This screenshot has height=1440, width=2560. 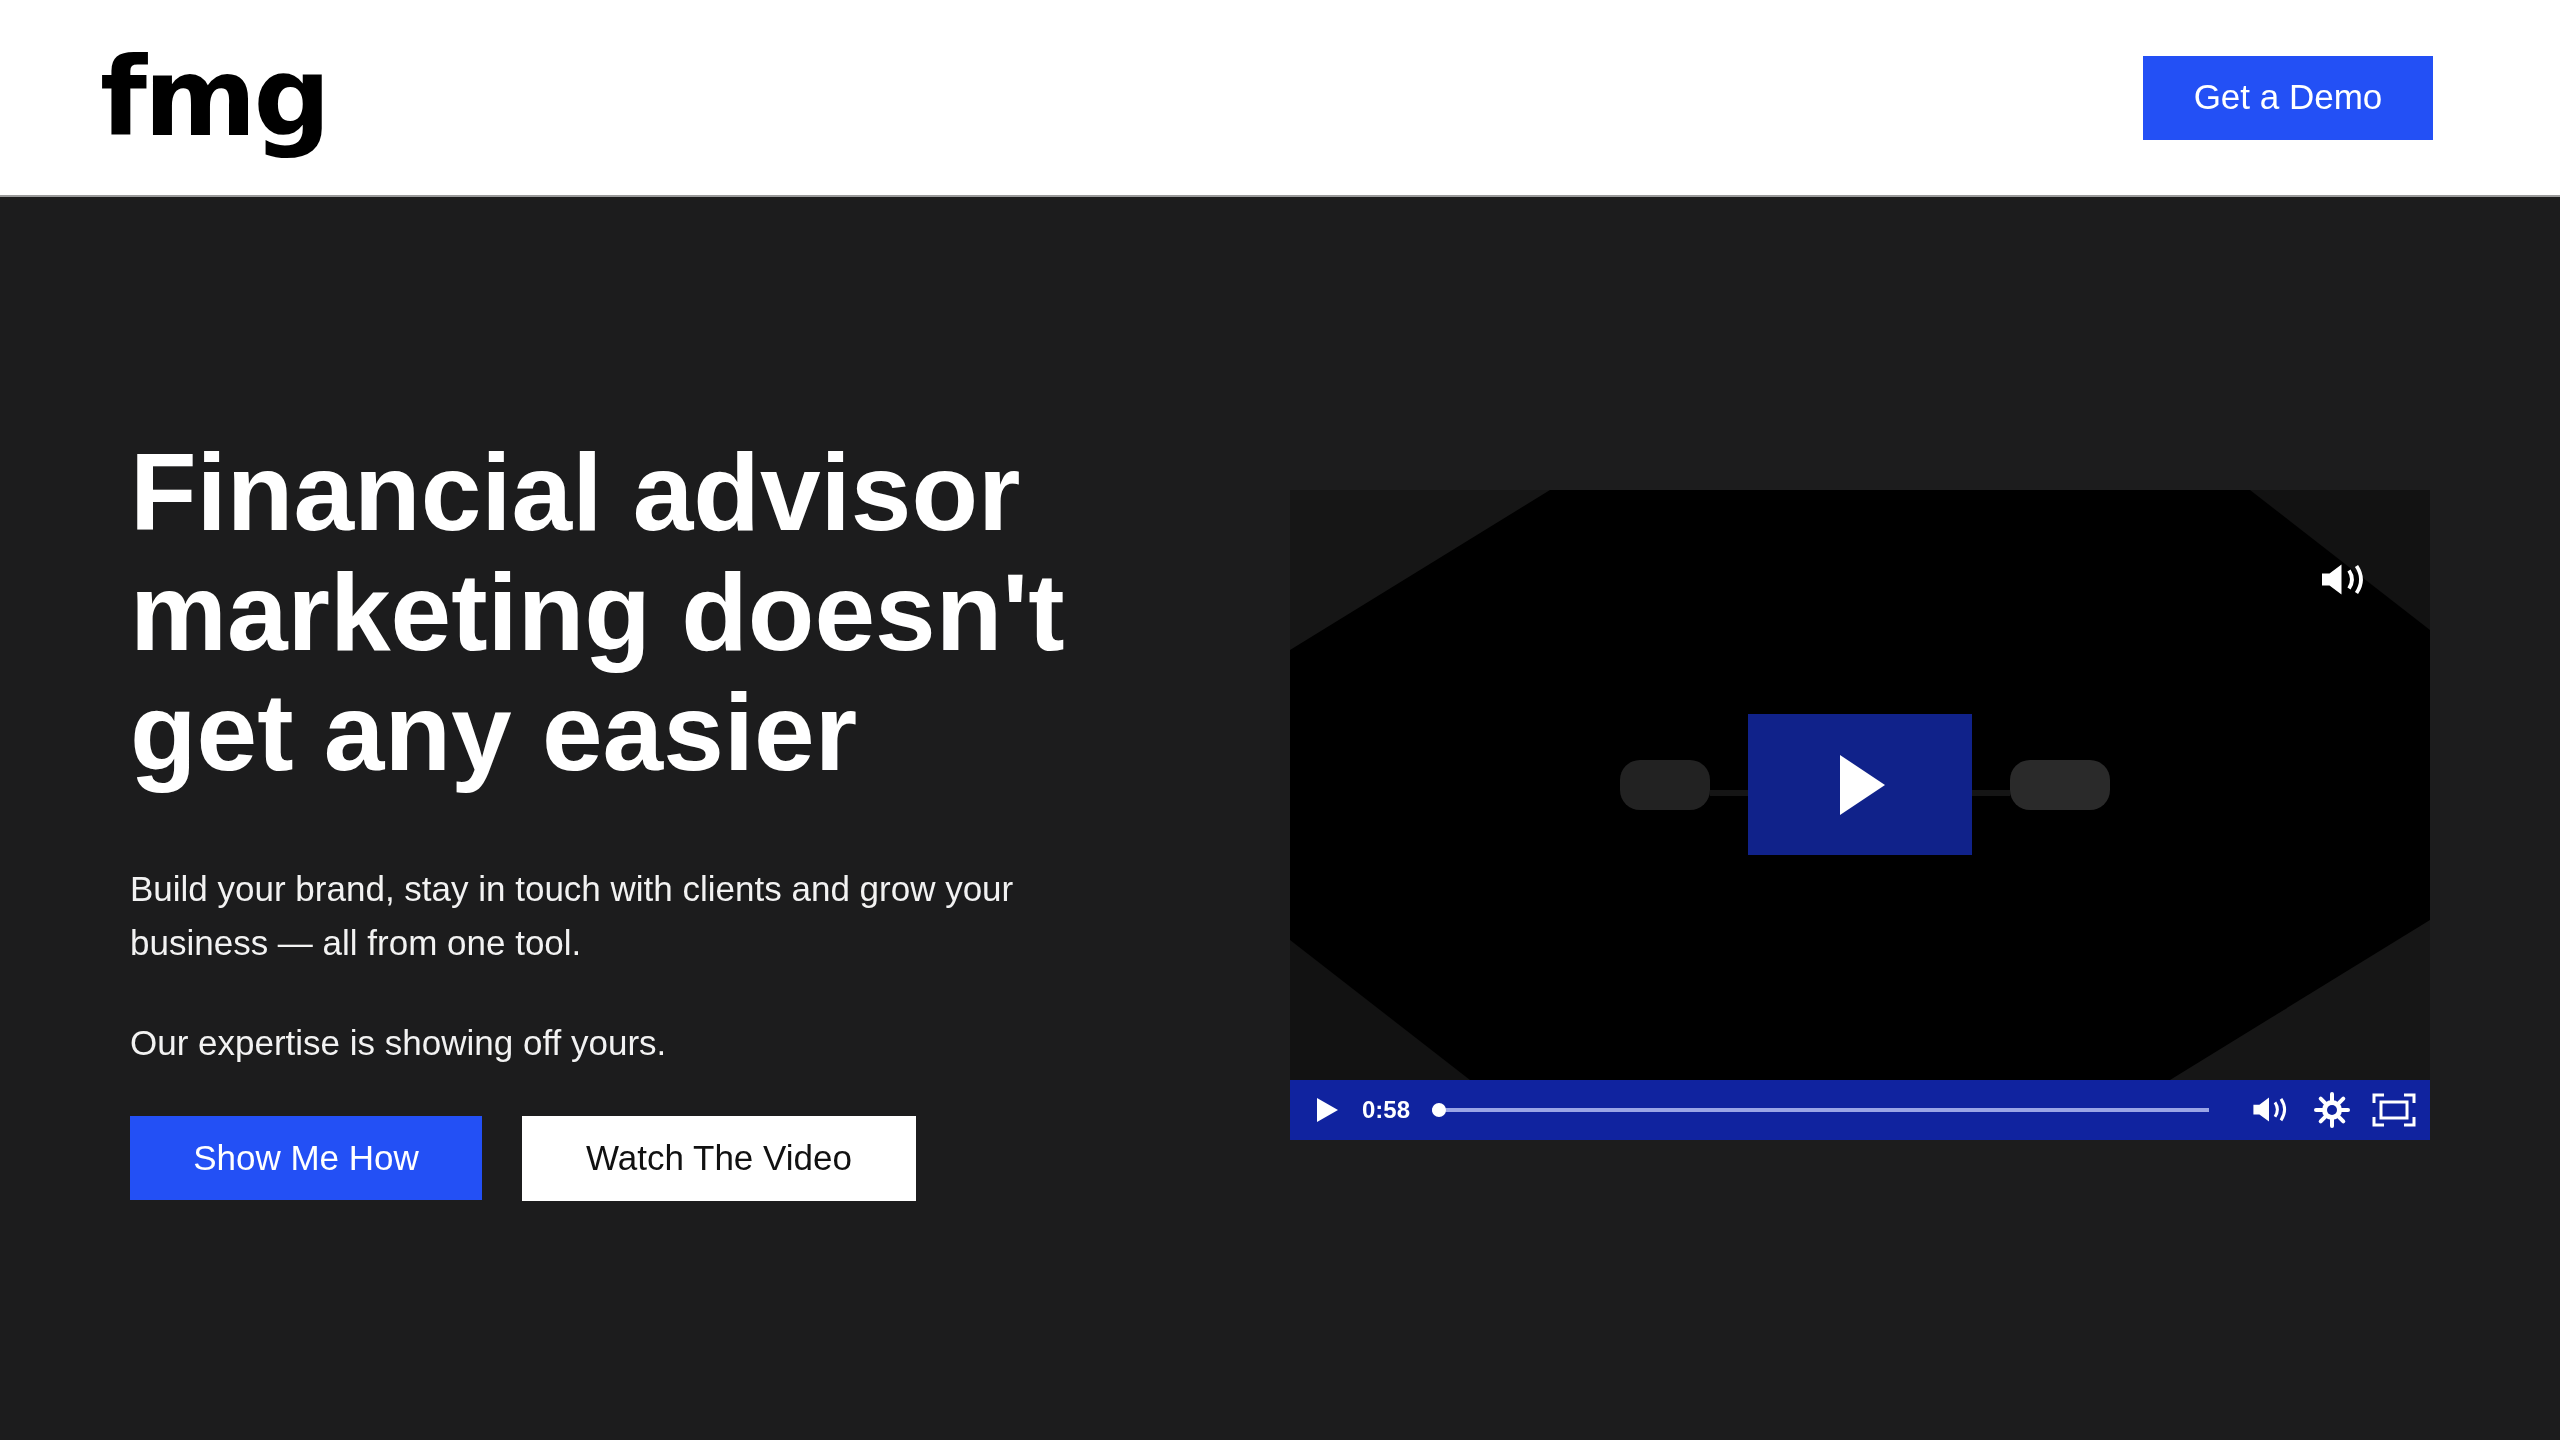 I want to click on play-icon, so click(x=1327, y=1110).